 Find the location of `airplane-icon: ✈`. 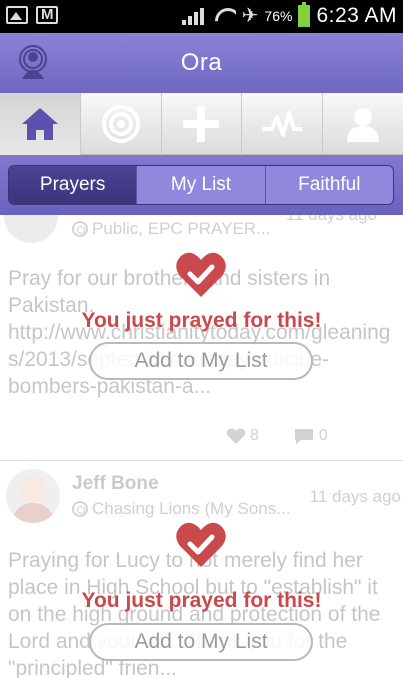

airplane-icon: ✈ is located at coordinates (250, 16).